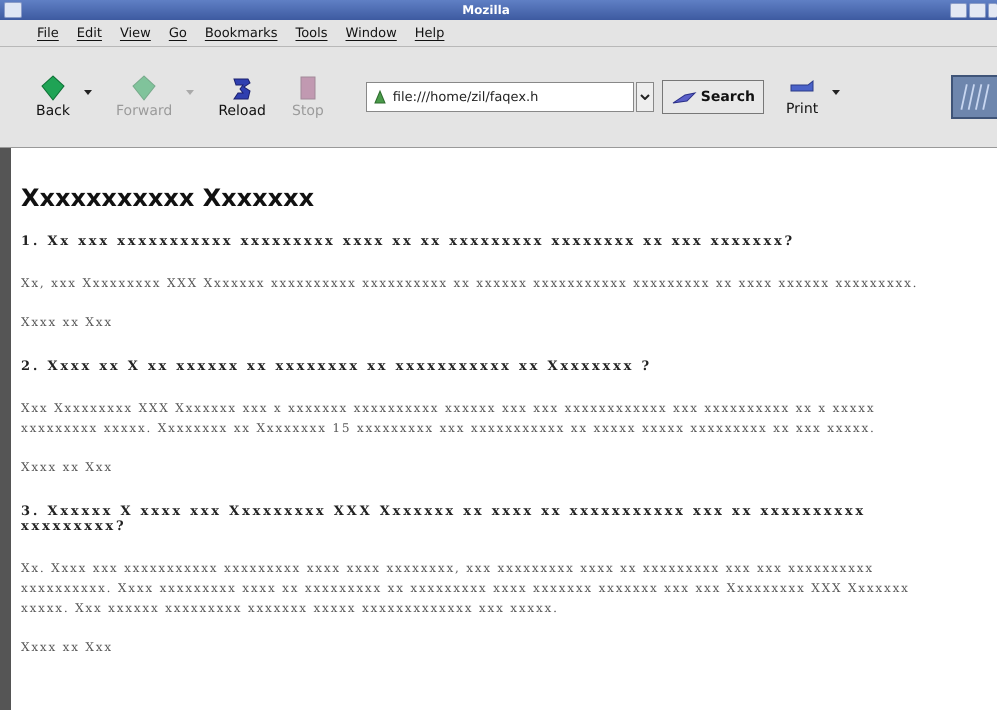  What do you see at coordinates (713, 97) in the screenshot?
I see `search-button: Search` at bounding box center [713, 97].